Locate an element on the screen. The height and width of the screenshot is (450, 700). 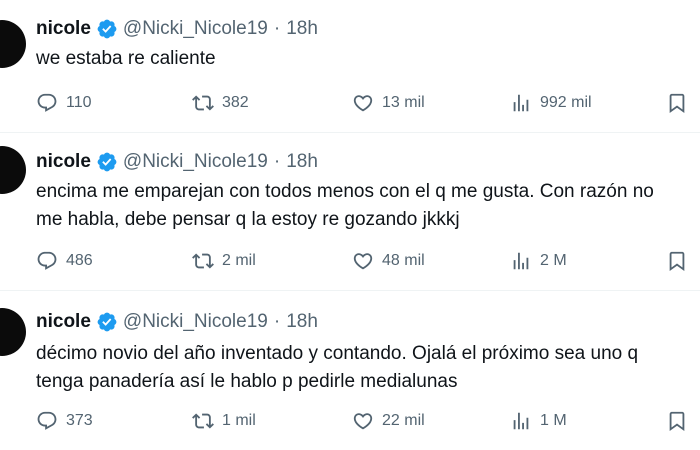
like-button: 13 mil is located at coordinates (388, 103).